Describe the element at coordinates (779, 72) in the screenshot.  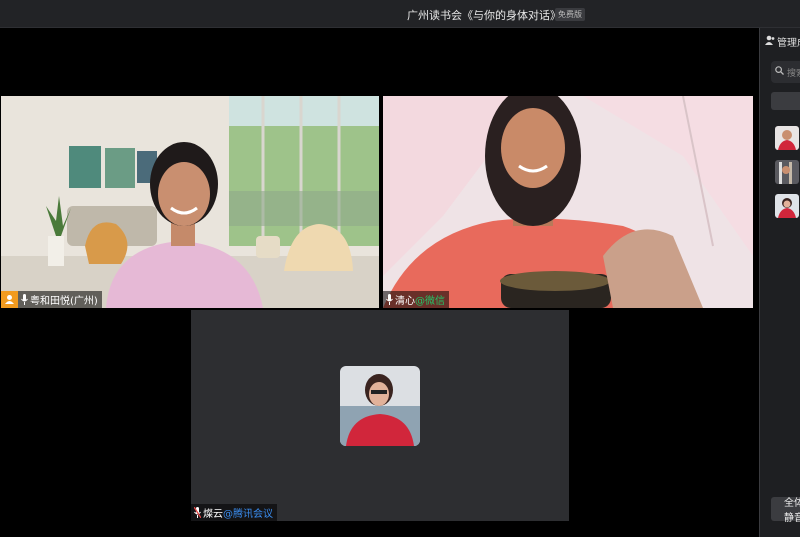
I see `search-icon` at that location.